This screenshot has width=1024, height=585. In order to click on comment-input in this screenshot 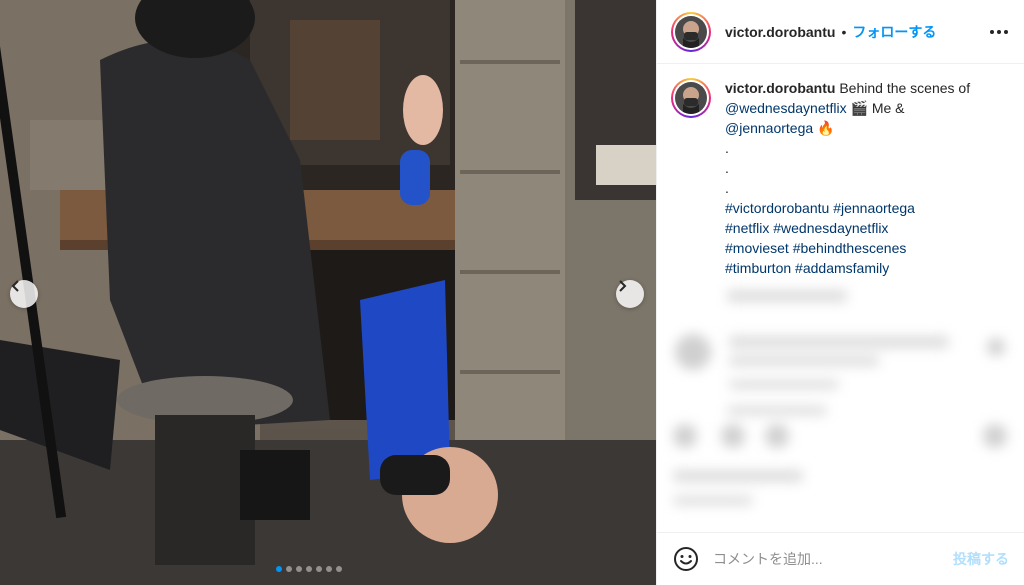, I will do `click(818, 559)`.